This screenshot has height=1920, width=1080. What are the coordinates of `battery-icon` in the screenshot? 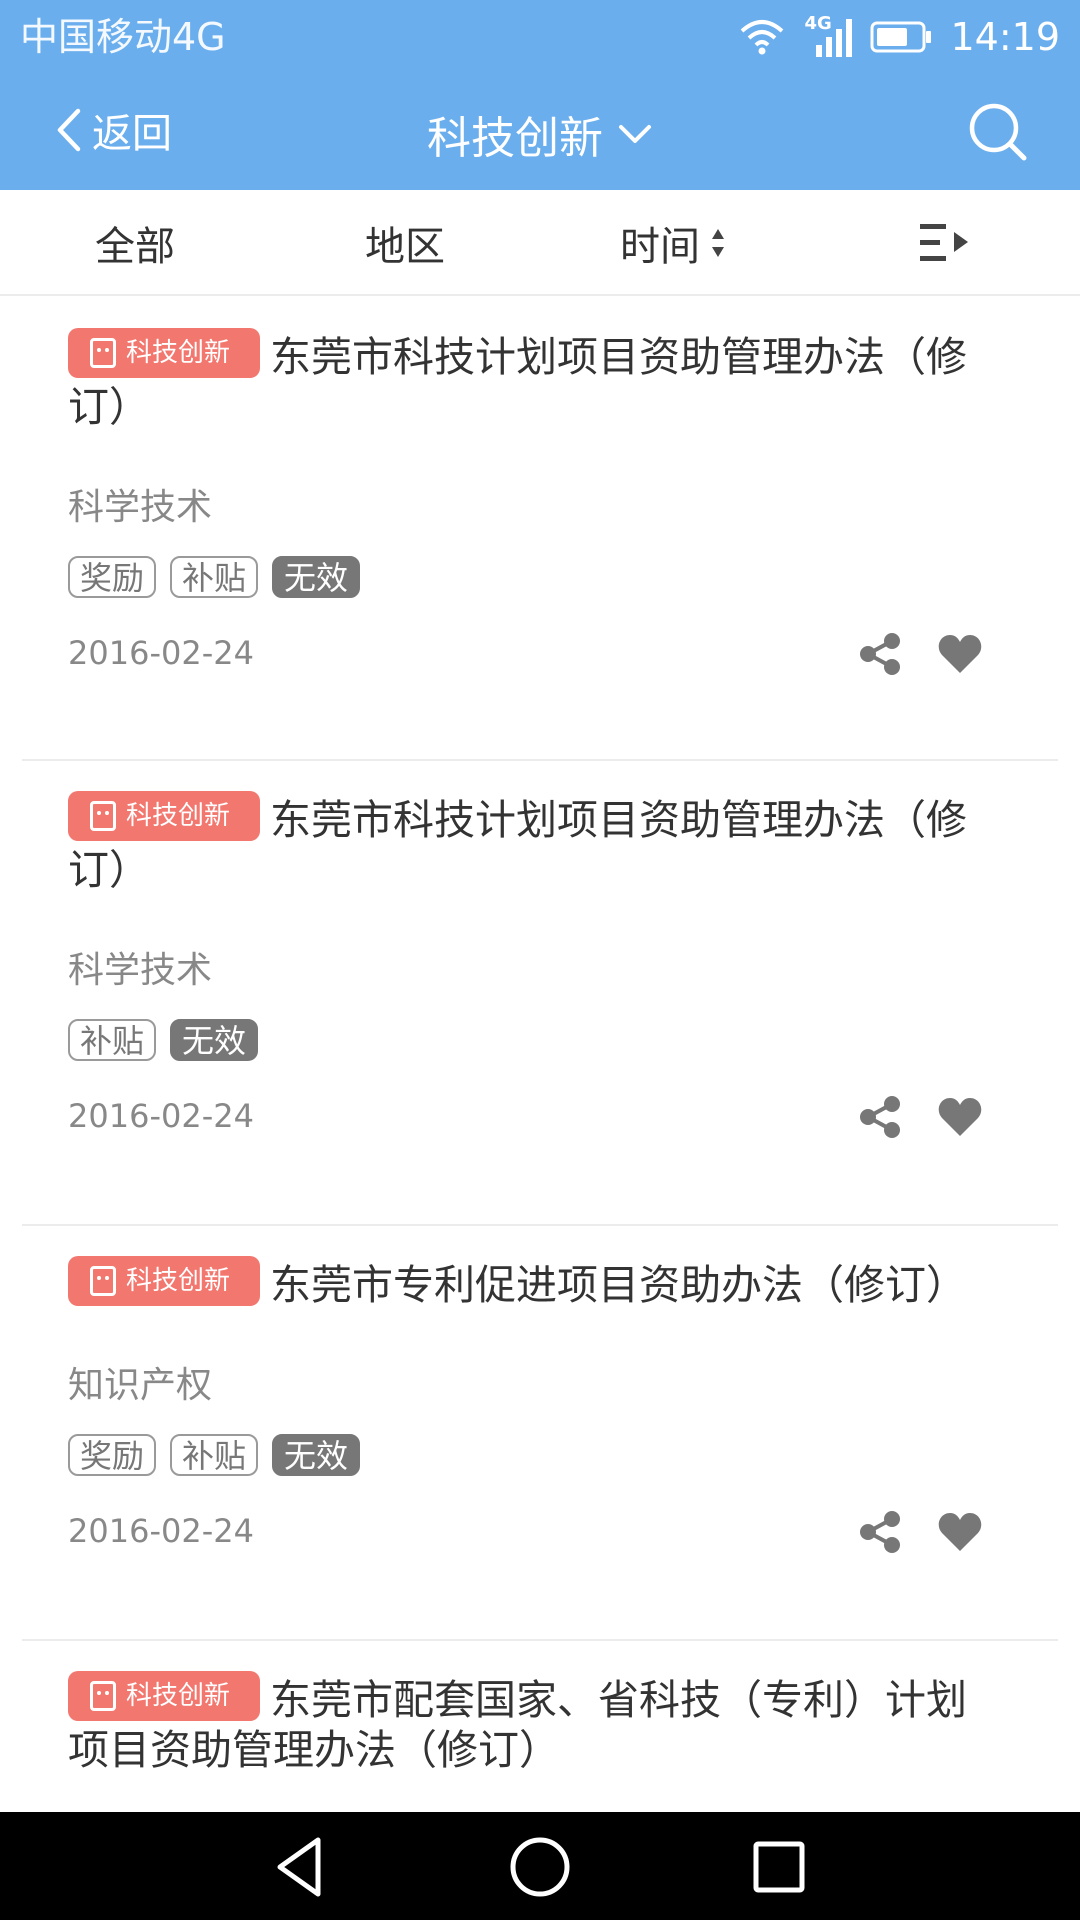 It's located at (901, 37).